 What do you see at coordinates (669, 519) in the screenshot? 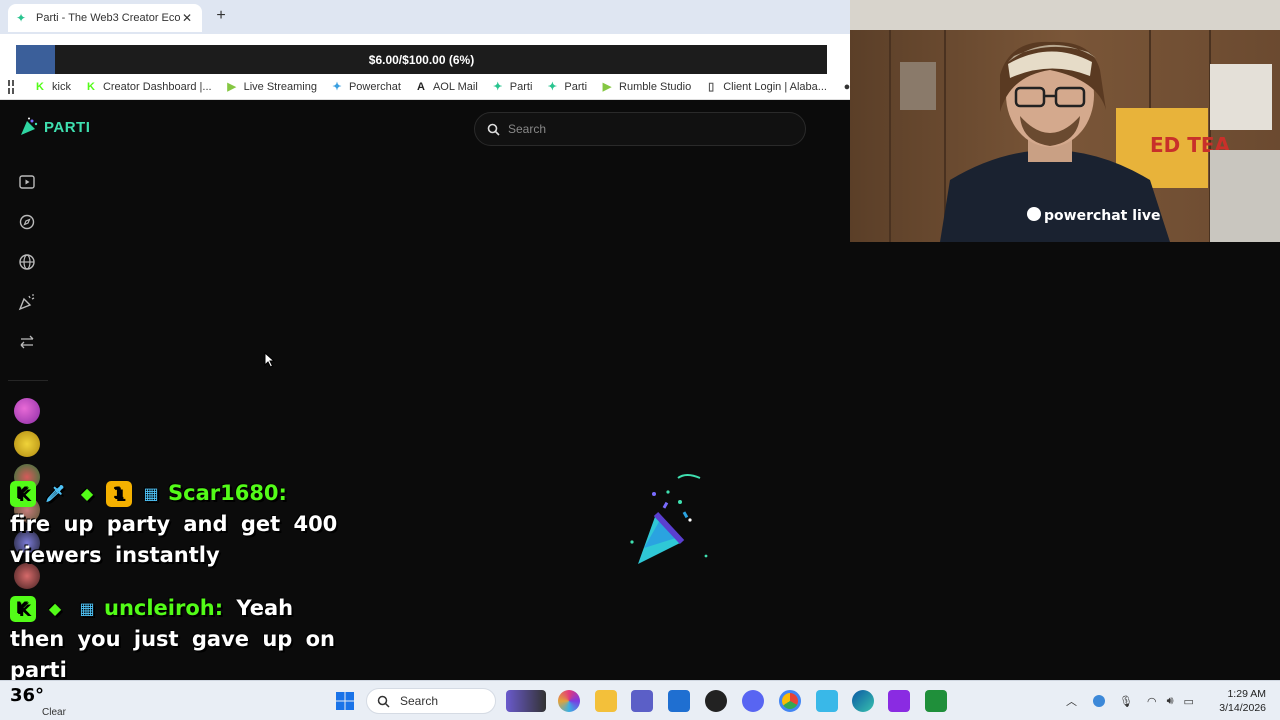
I see `loading-party-popper-icon` at bounding box center [669, 519].